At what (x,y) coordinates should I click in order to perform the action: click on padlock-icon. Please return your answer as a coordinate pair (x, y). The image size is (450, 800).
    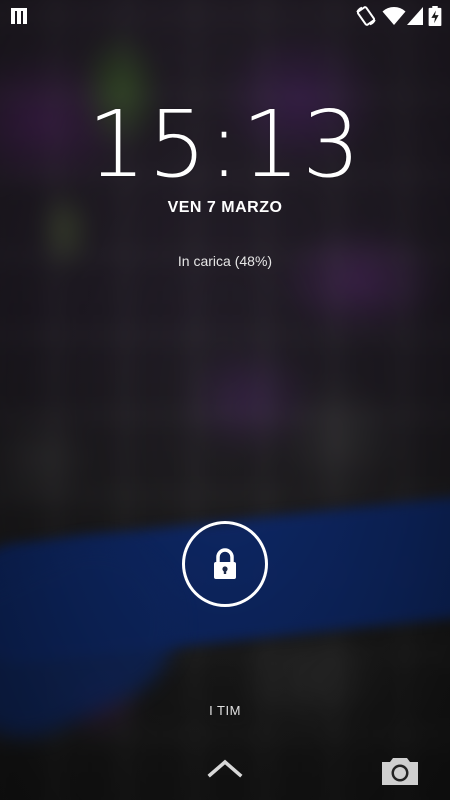
    Looking at the image, I should click on (225, 563).